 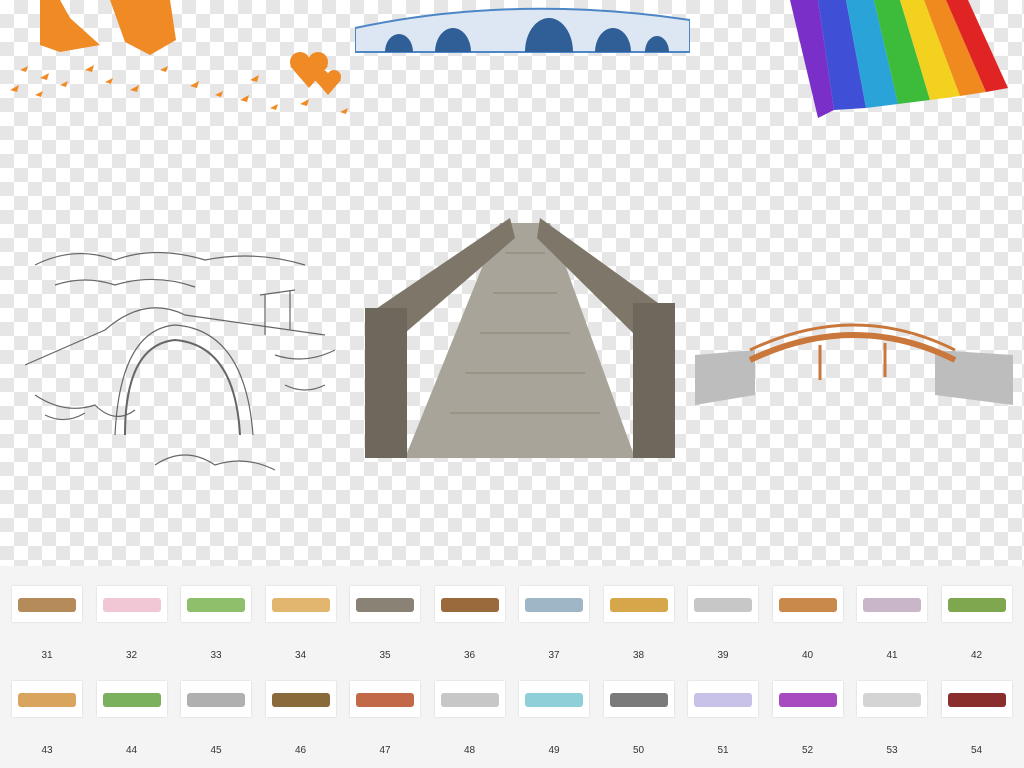 What do you see at coordinates (216, 655) in the screenshot?
I see `thumbnail-number: 33` at bounding box center [216, 655].